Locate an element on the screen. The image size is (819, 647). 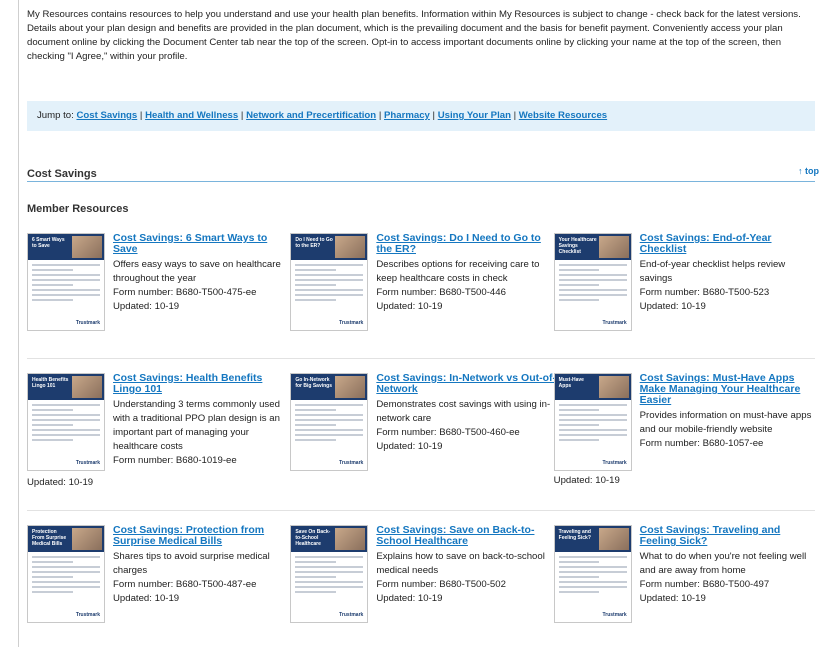
thumbnail-heading: Protection From Surprise Medical Bills is located at coordinates (49, 538).